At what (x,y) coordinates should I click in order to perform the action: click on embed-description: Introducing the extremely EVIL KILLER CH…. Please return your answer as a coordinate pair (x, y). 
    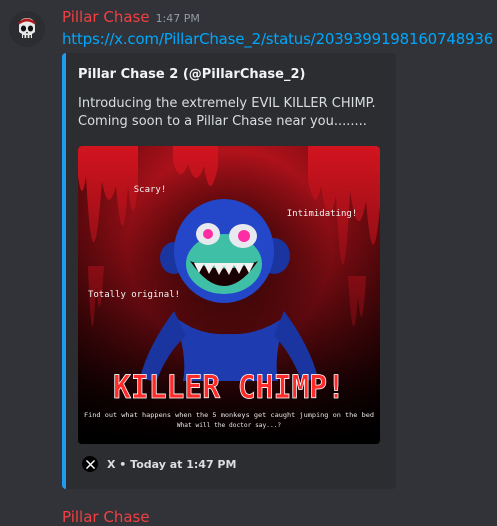
    Looking at the image, I should click on (228, 113).